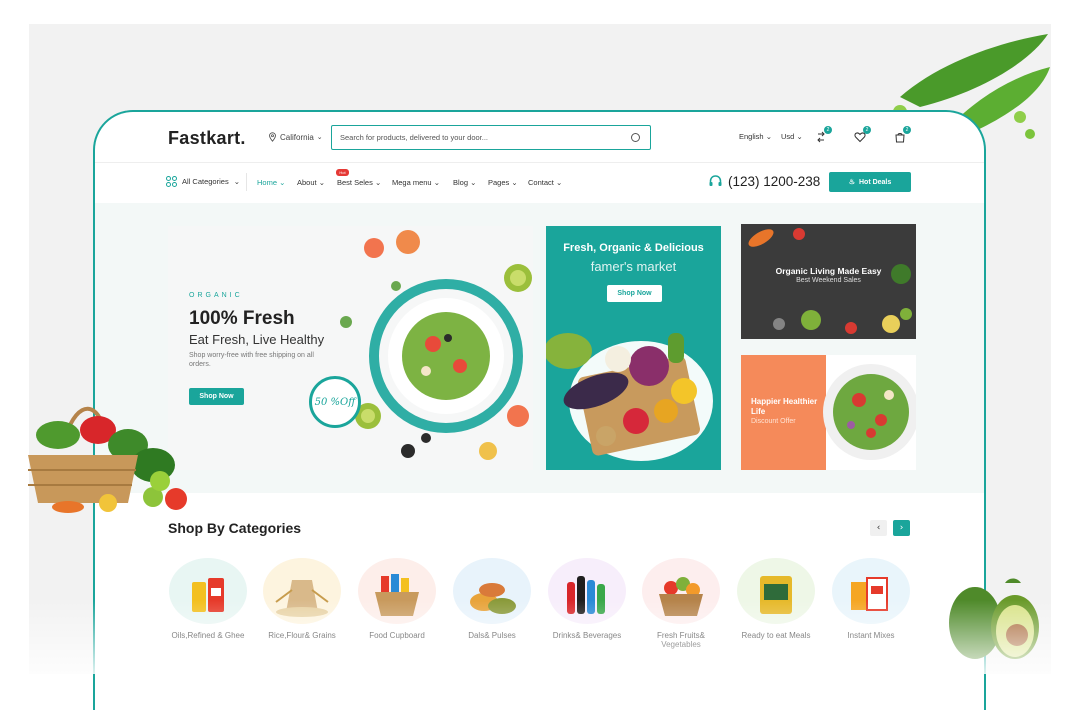  I want to click on category-ready-meals: Ready to eat Meals, so click(776, 605).